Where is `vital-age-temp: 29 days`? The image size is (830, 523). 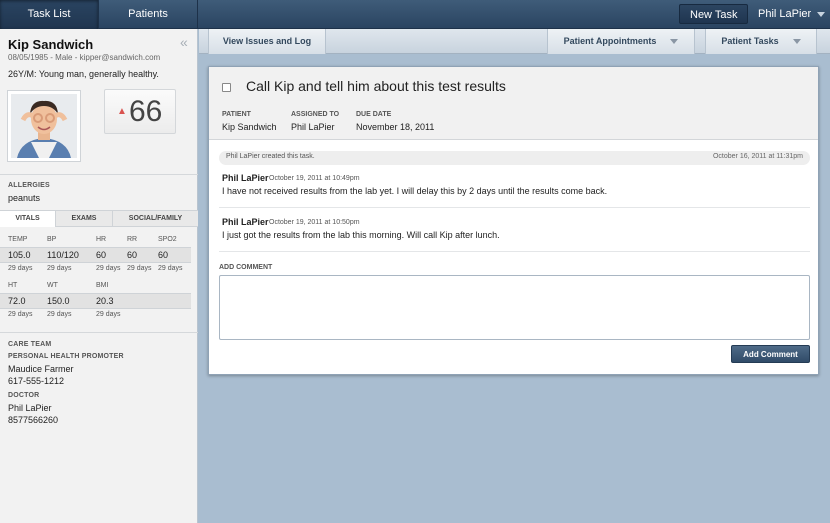
vital-age-temp: 29 days is located at coordinates (20, 268).